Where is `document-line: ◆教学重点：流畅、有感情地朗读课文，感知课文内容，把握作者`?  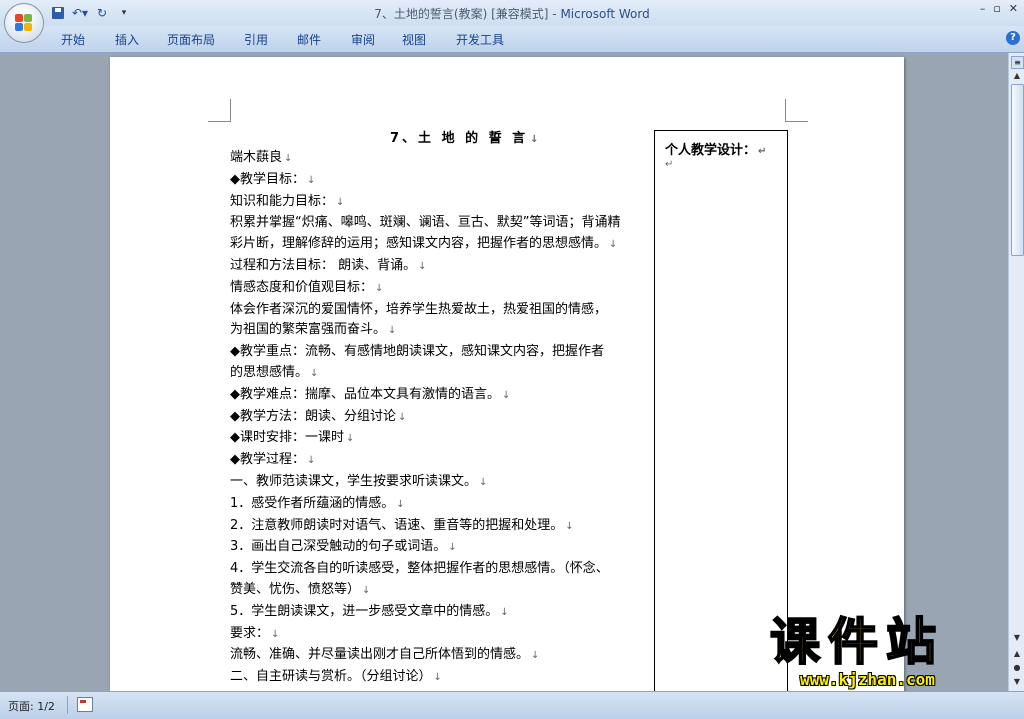 document-line: ◆教学重点：流畅、有感情地朗读课文，感知课文内容，把握作者 is located at coordinates (417, 352).